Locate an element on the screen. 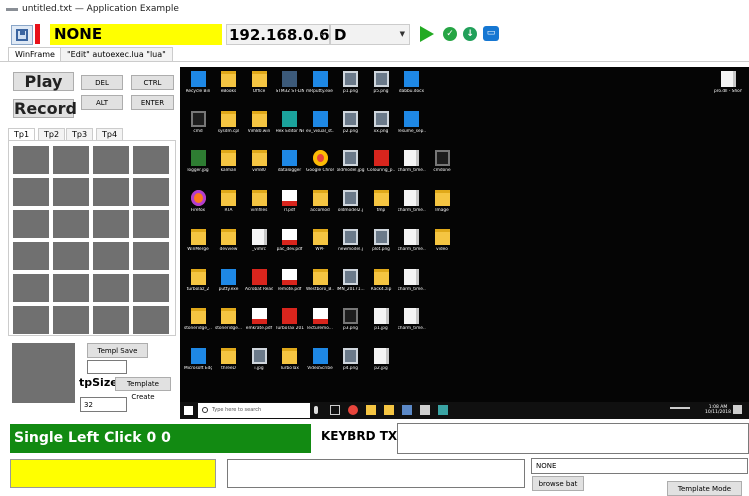  desktop-icon: rl.pdf is located at coordinates (290, 201).